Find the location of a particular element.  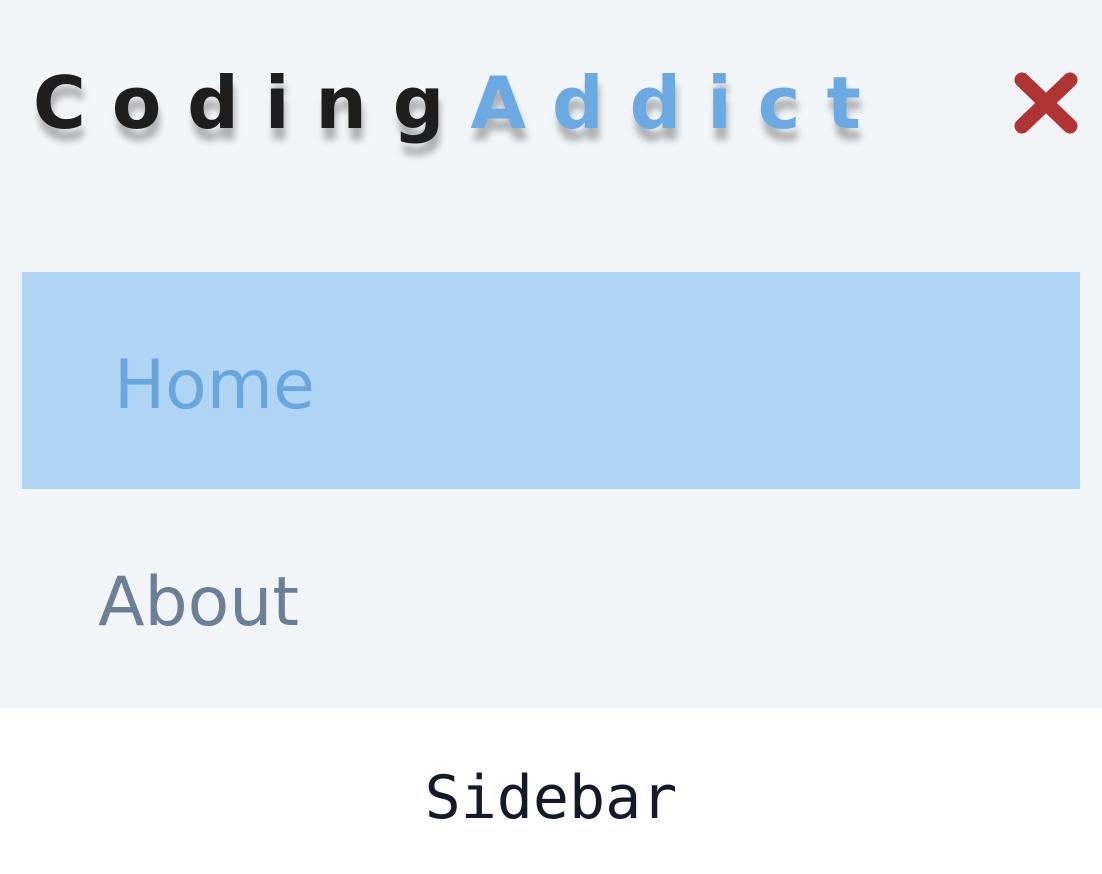

brand-logo: CodingAddict is located at coordinates (460, 103).